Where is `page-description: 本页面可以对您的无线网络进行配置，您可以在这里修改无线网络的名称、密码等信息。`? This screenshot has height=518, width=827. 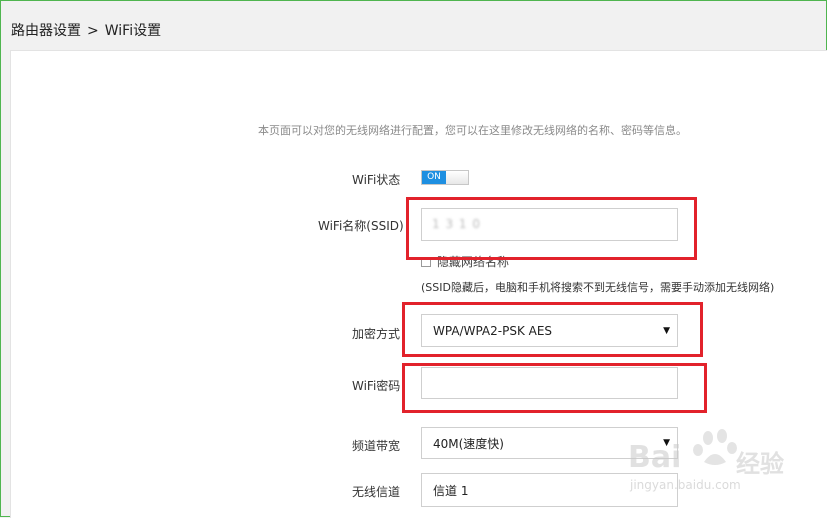 page-description: 本页面可以对您的无线网络进行配置，您可以在这里修改无线网络的名称、密码等信息。 is located at coordinates (472, 130).